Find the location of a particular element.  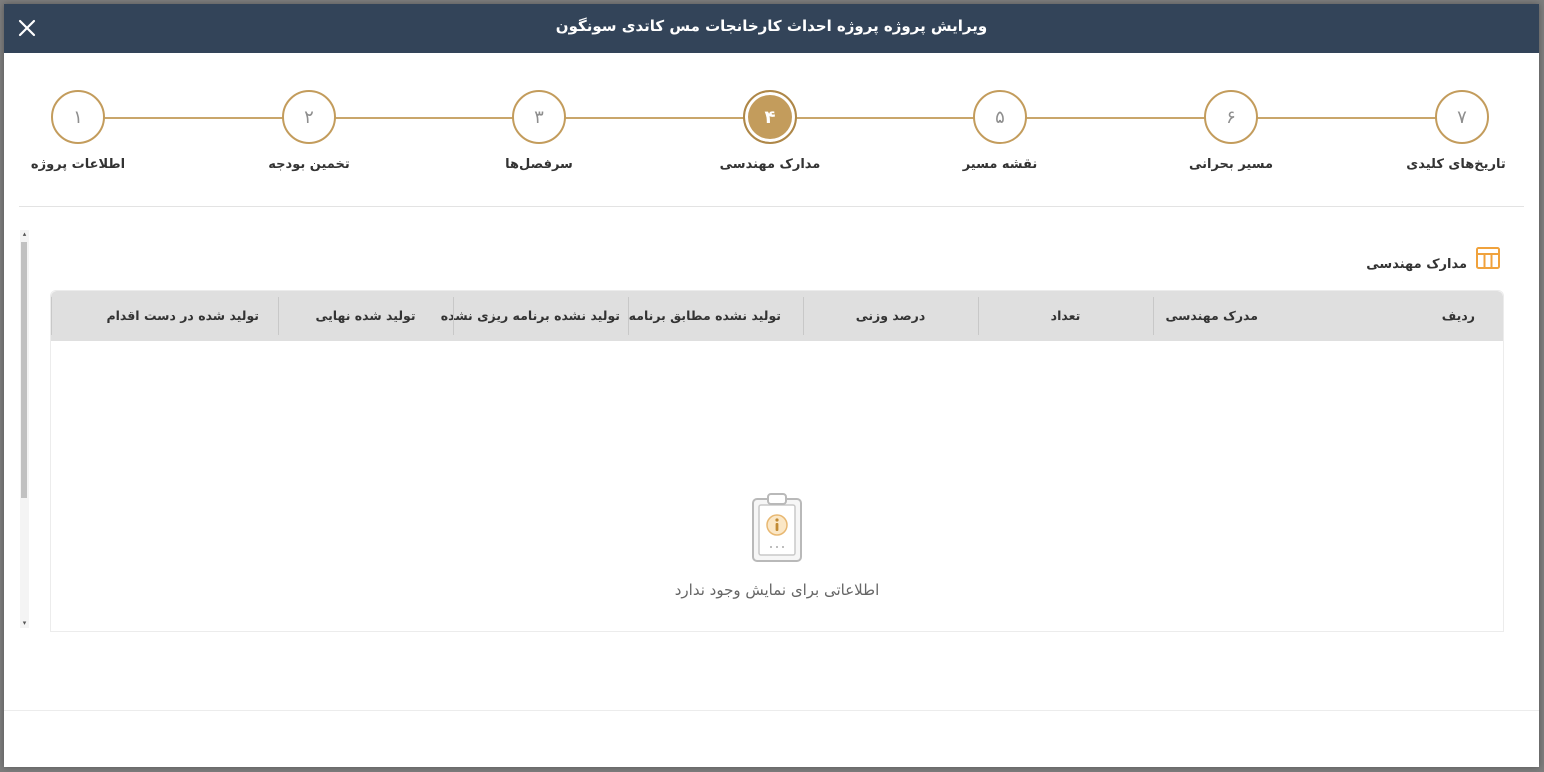

column-header-document: مدرک مهندسی is located at coordinates (1240, 316).